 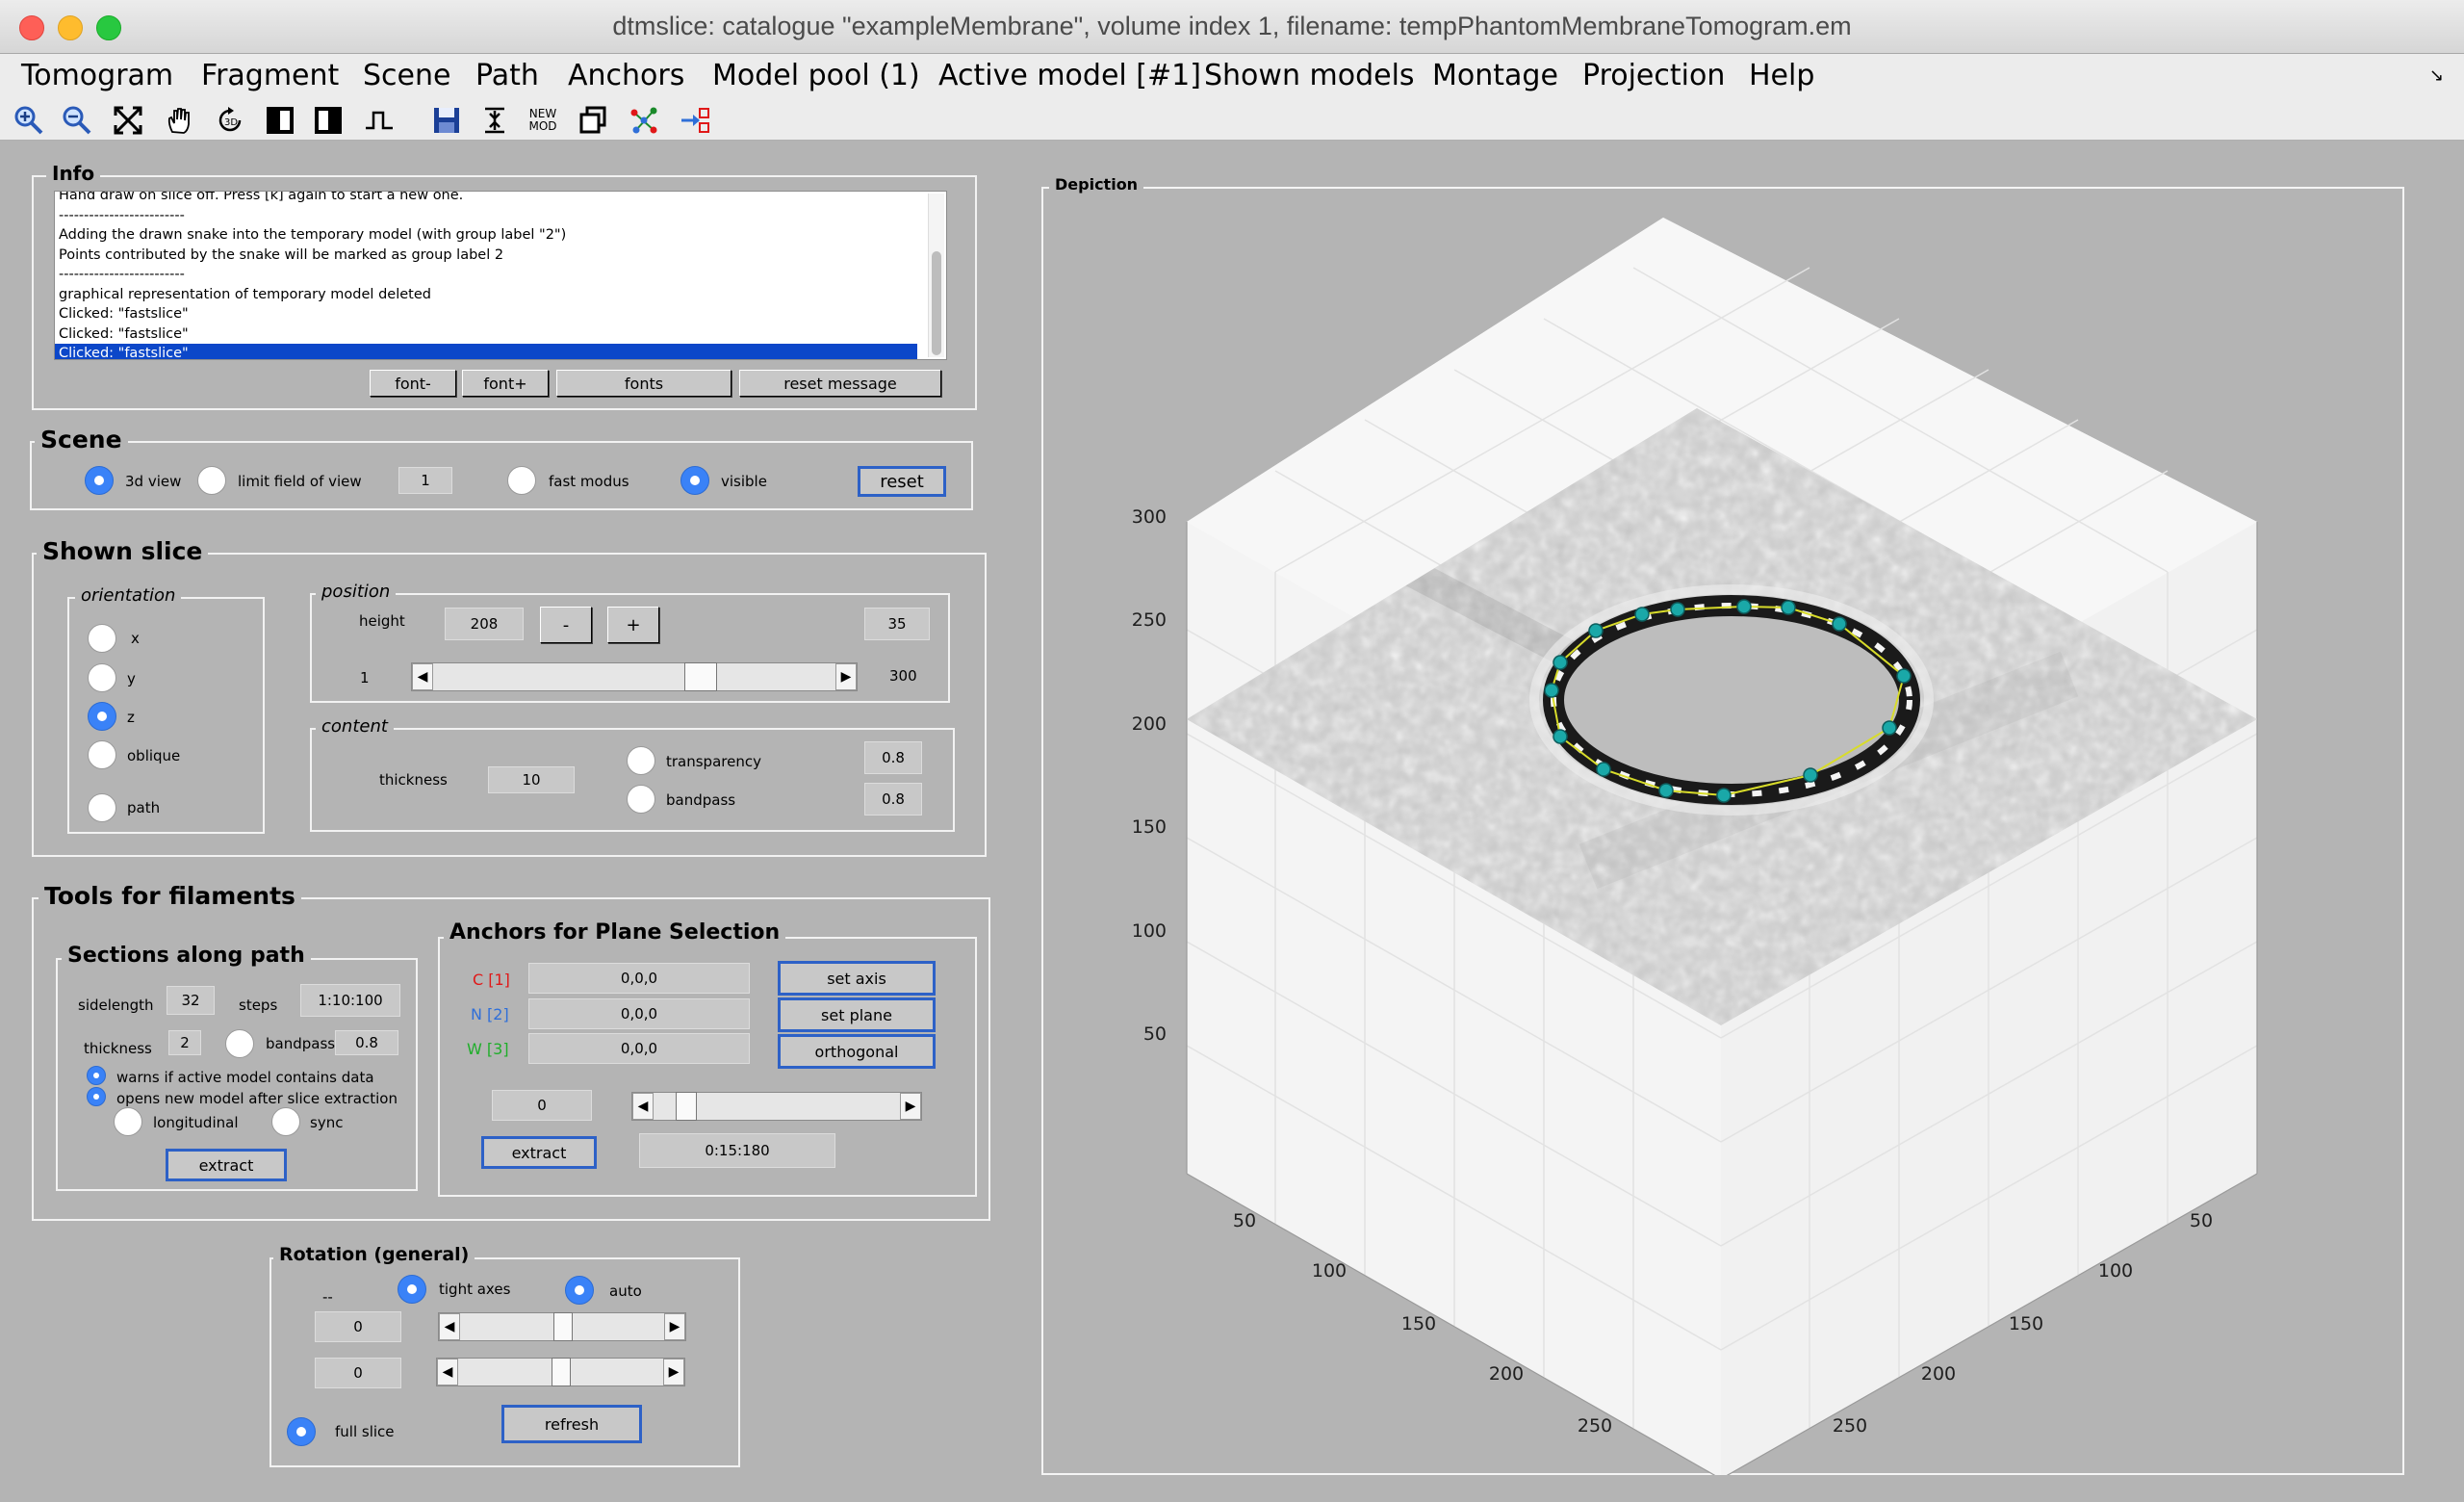 I want to click on orientation-path-radio, so click(x=102, y=808).